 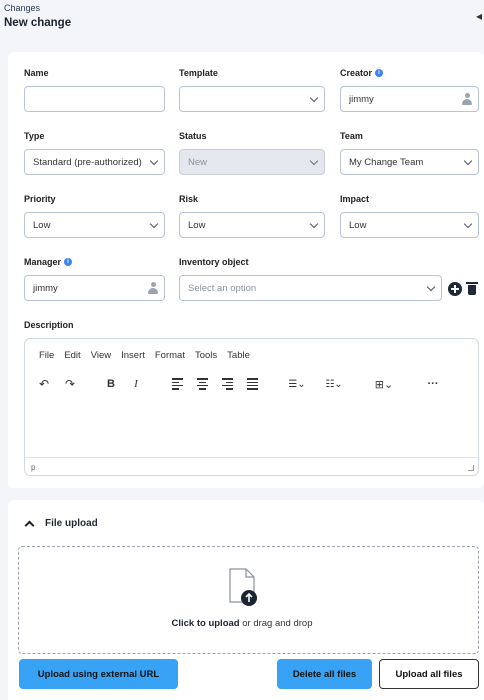 What do you see at coordinates (252, 162) in the screenshot?
I see `status-select: New` at bounding box center [252, 162].